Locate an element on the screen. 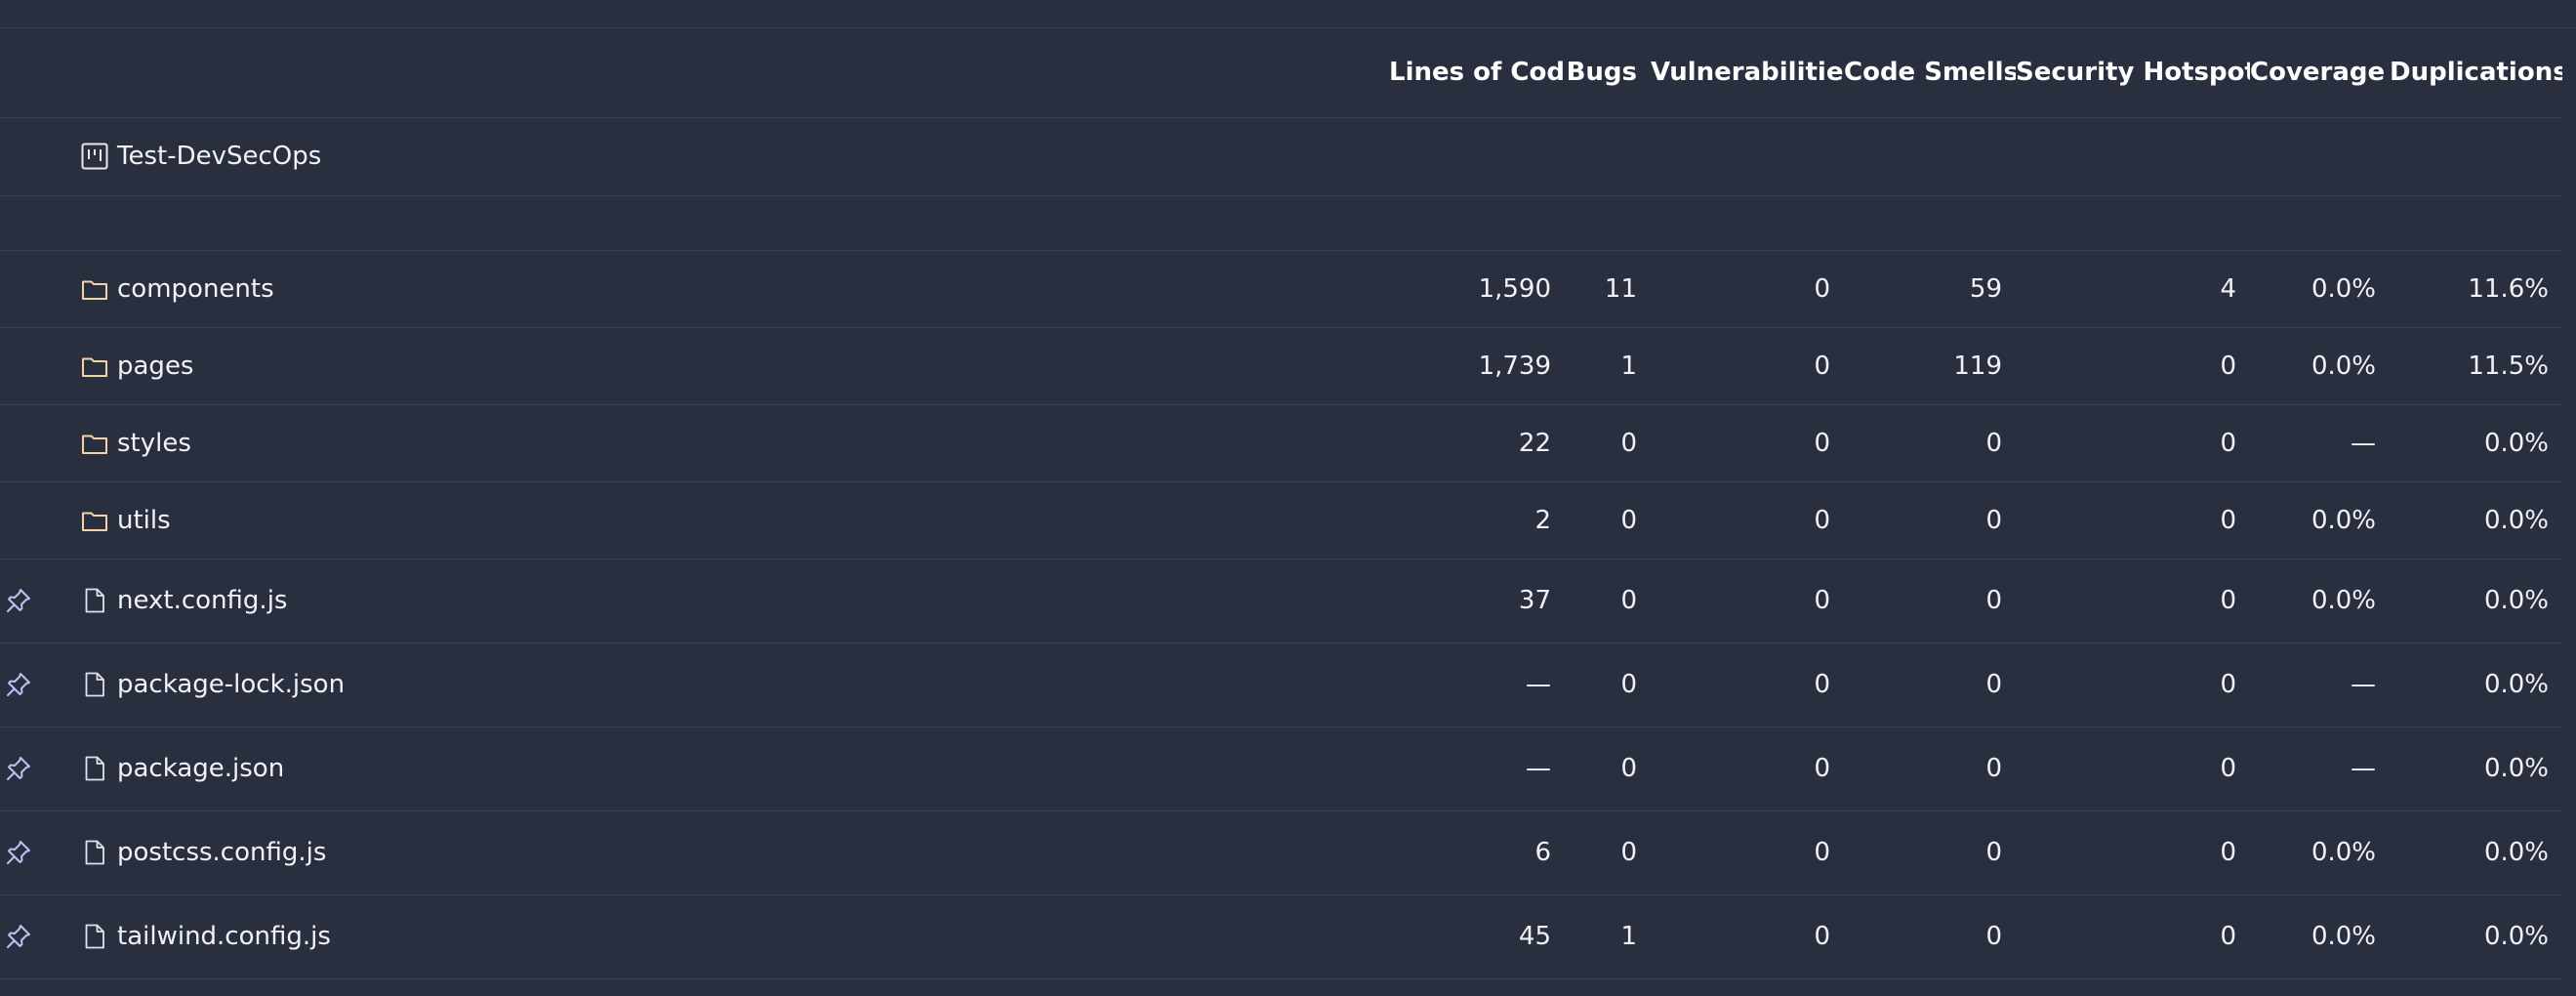 This screenshot has width=2576, height=996. folder-row: components 1,590 11 0 59 4 0.0% 11.6% is located at coordinates (1281, 289).